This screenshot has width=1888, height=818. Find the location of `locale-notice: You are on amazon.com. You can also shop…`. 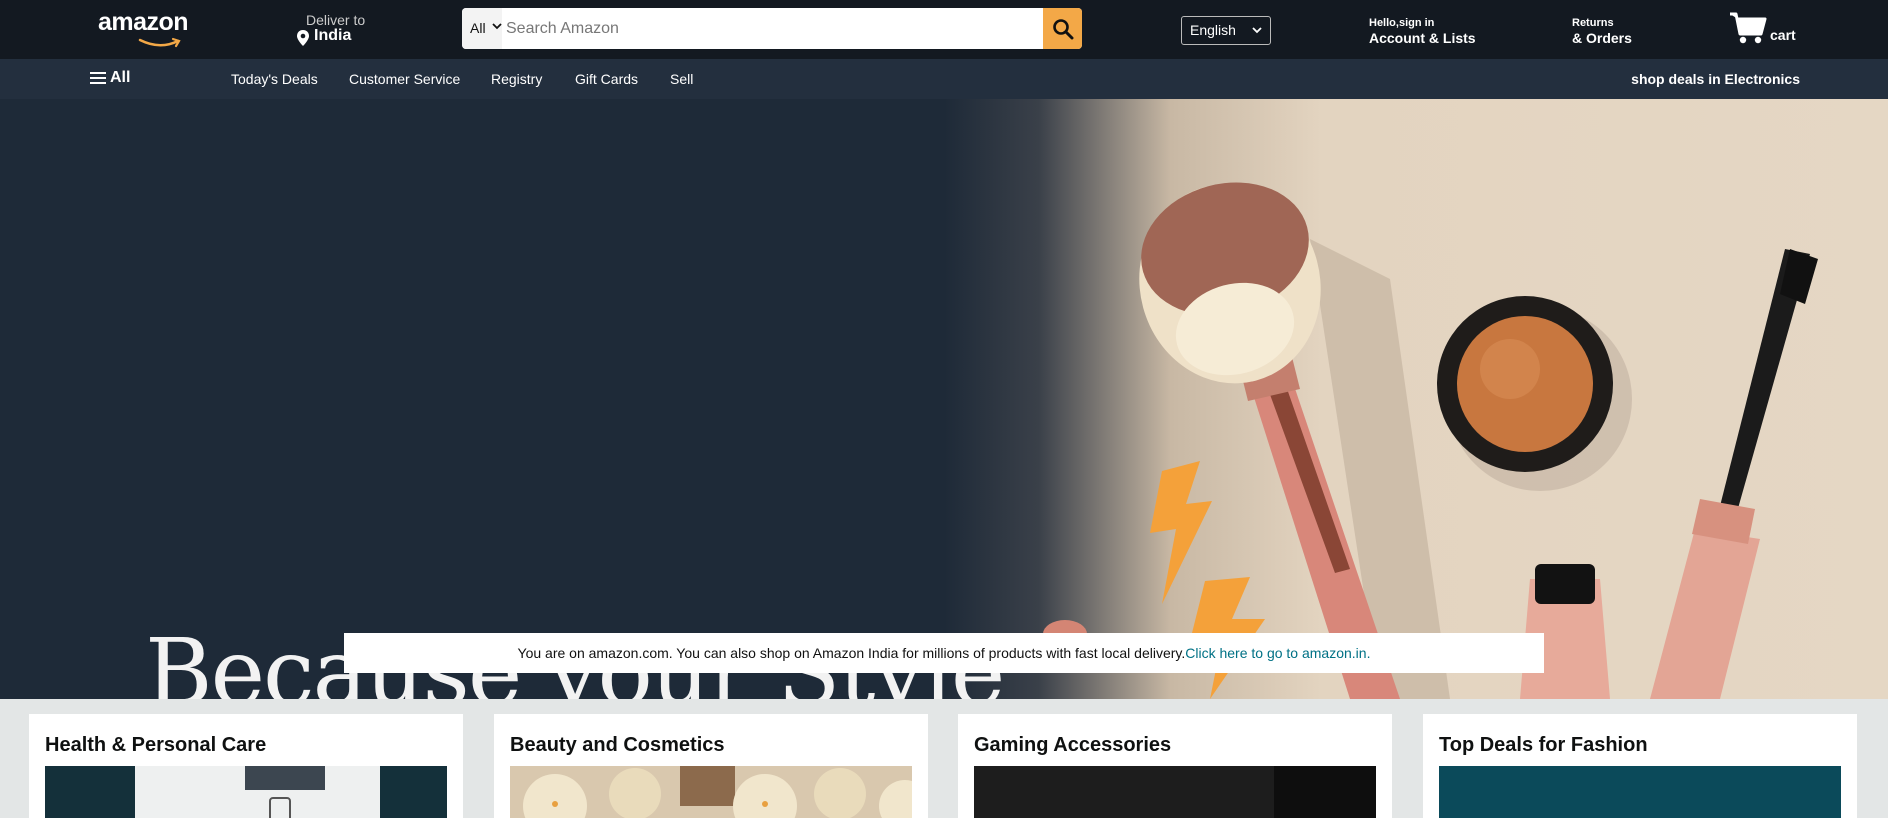

locale-notice: You are on amazon.com. You can also shop… is located at coordinates (944, 653).